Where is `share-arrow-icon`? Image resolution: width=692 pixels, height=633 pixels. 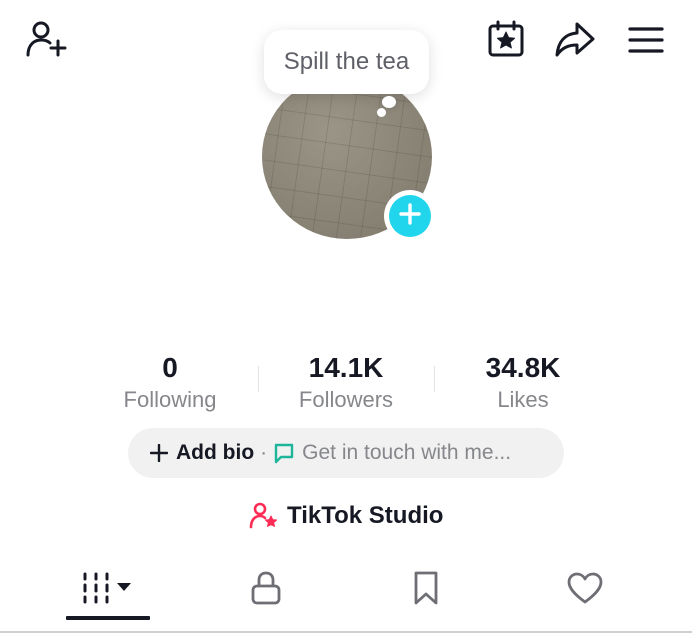
share-arrow-icon is located at coordinates (575, 39).